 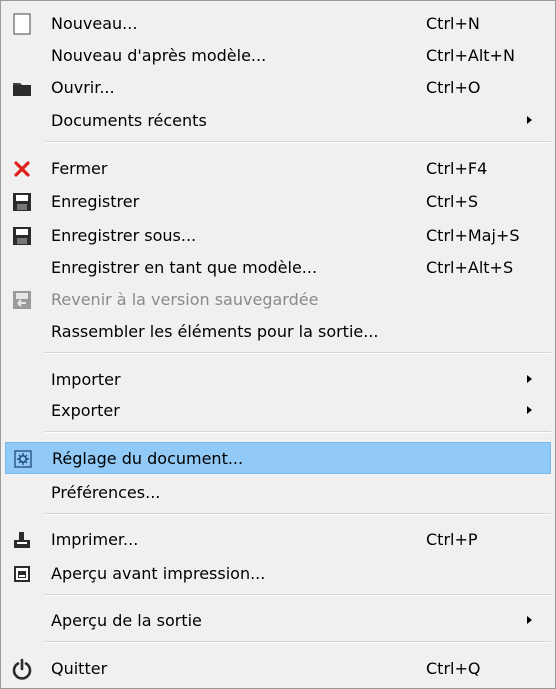 I want to click on save-icon, so click(x=22, y=202).